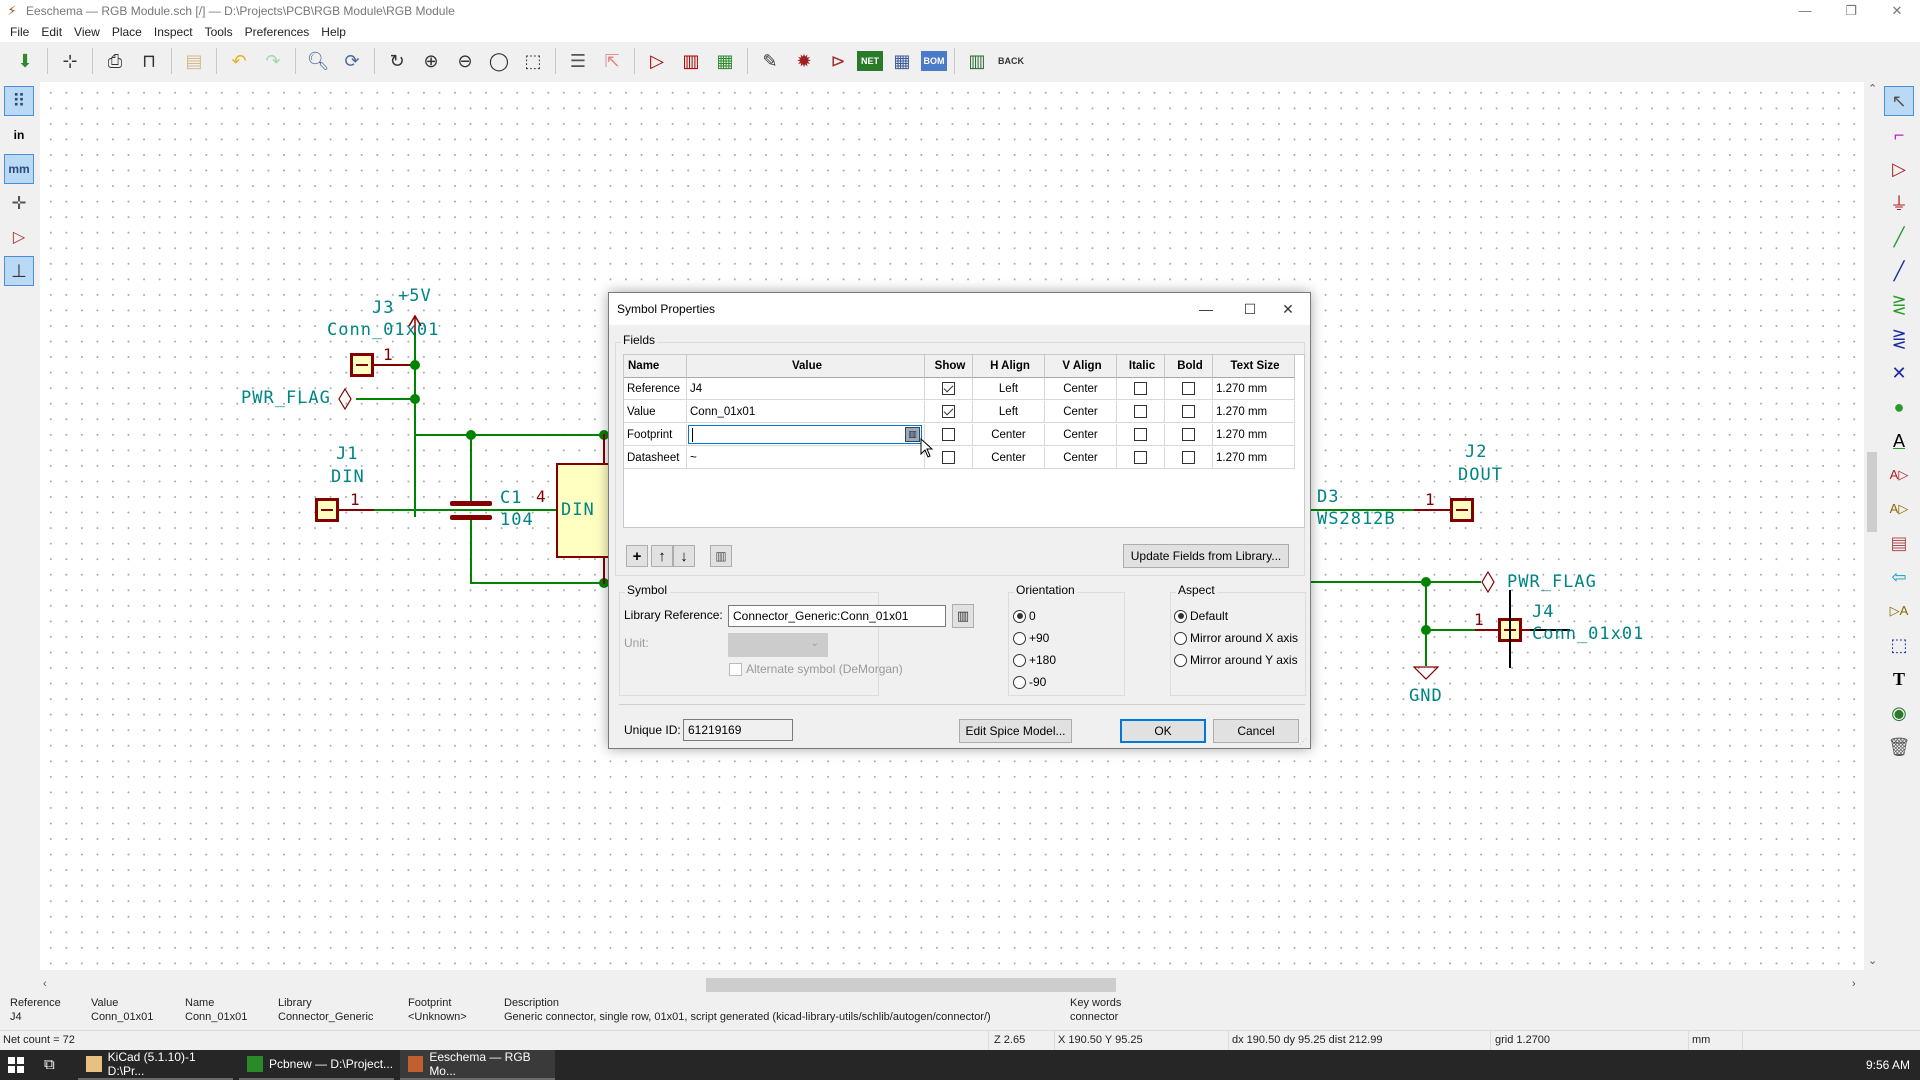 Image resolution: width=1920 pixels, height=1080 pixels. I want to click on add-label-icon: A, so click(1899, 441).